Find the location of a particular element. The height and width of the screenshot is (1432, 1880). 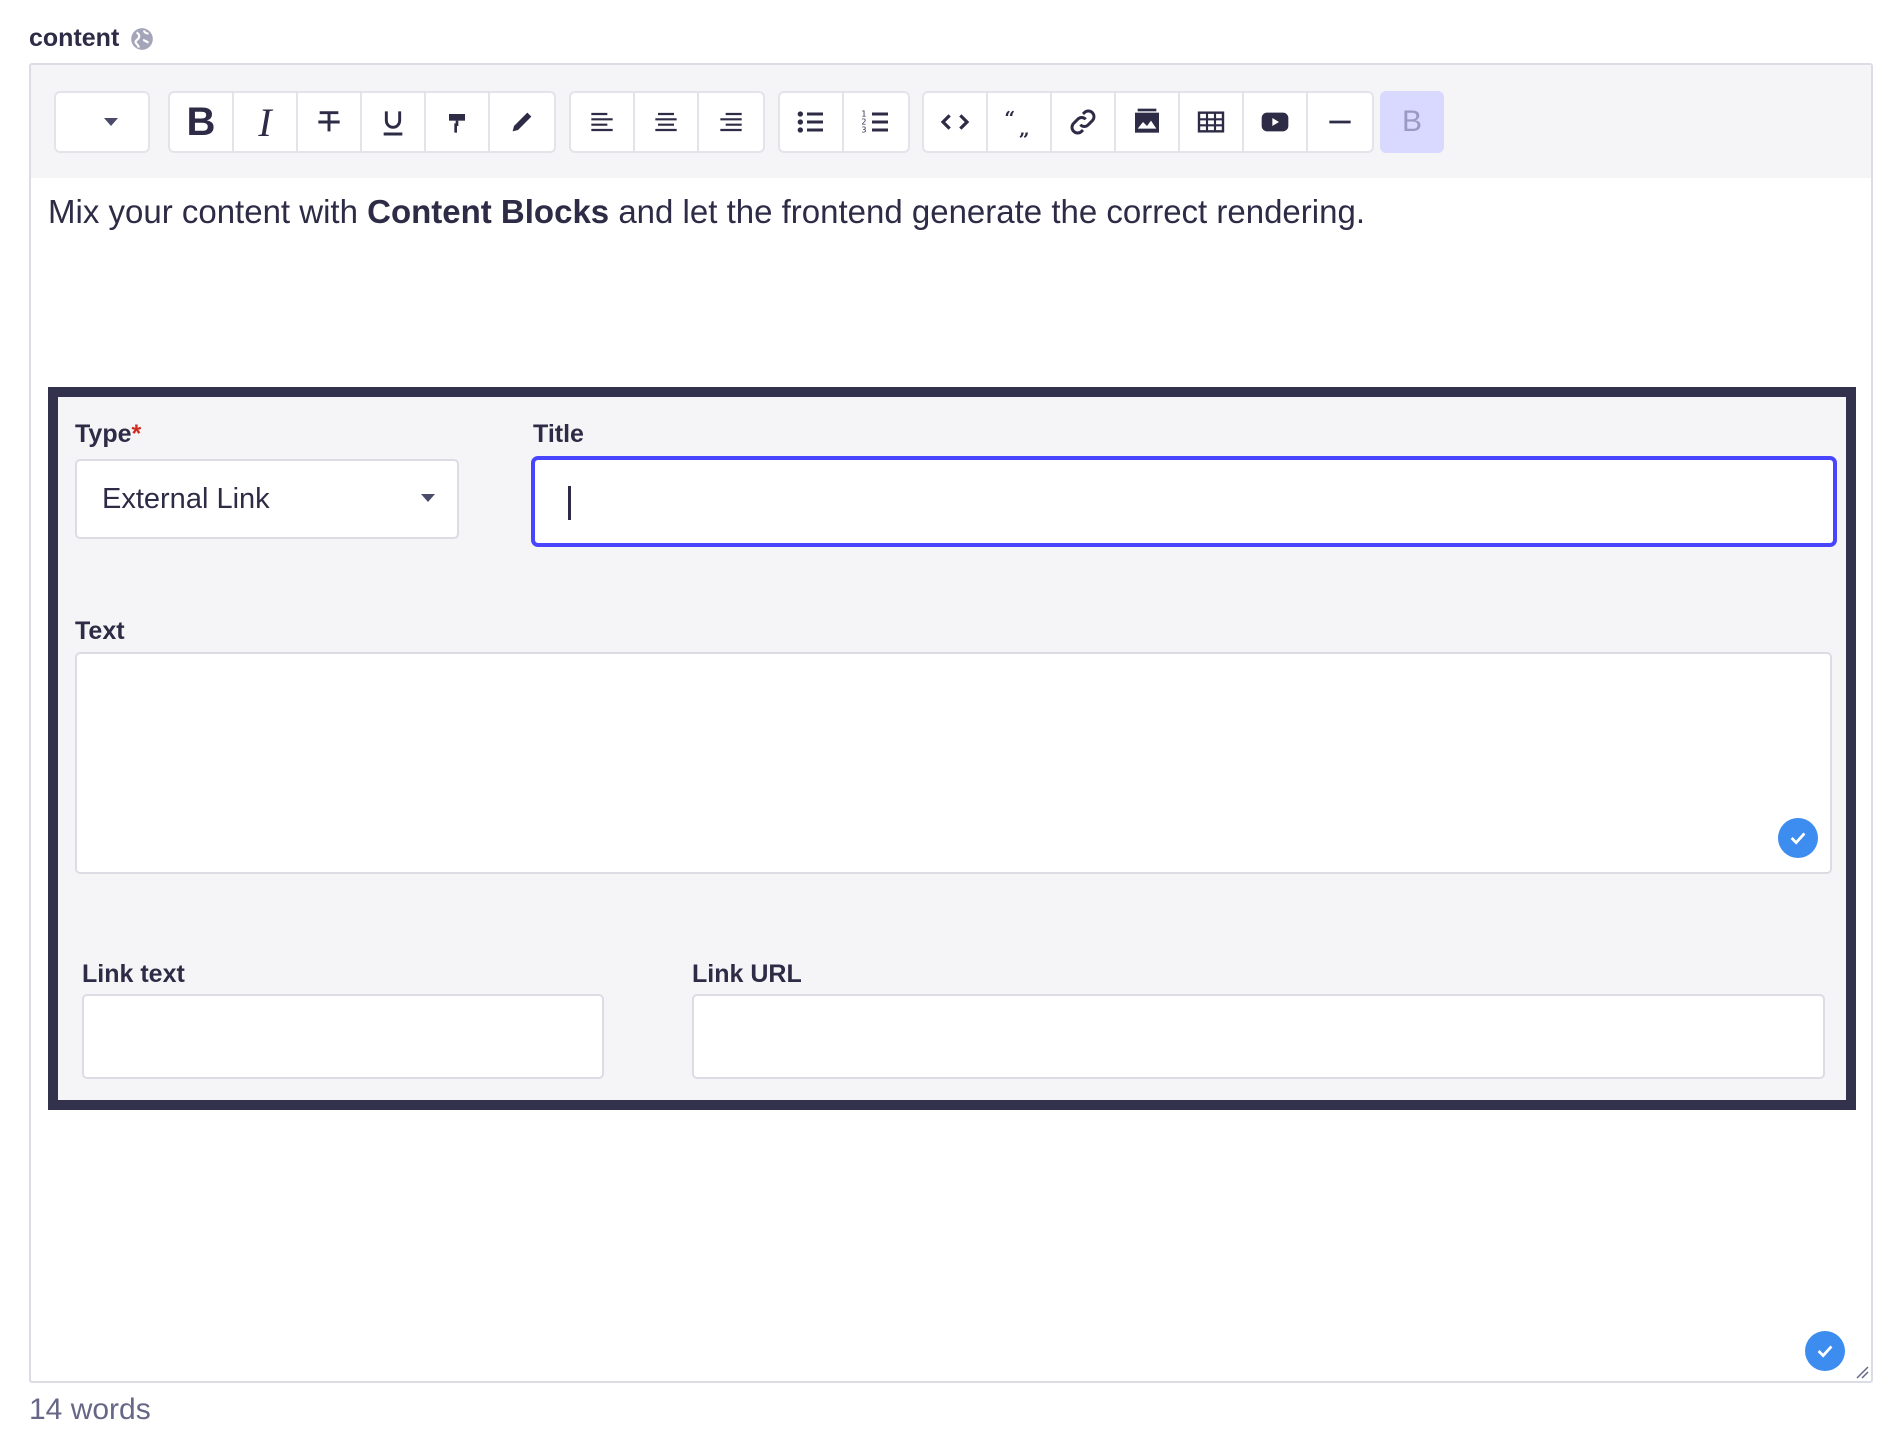

editor-toolbar: B I 1 2 3 “ „ B is located at coordinates (951, 121).